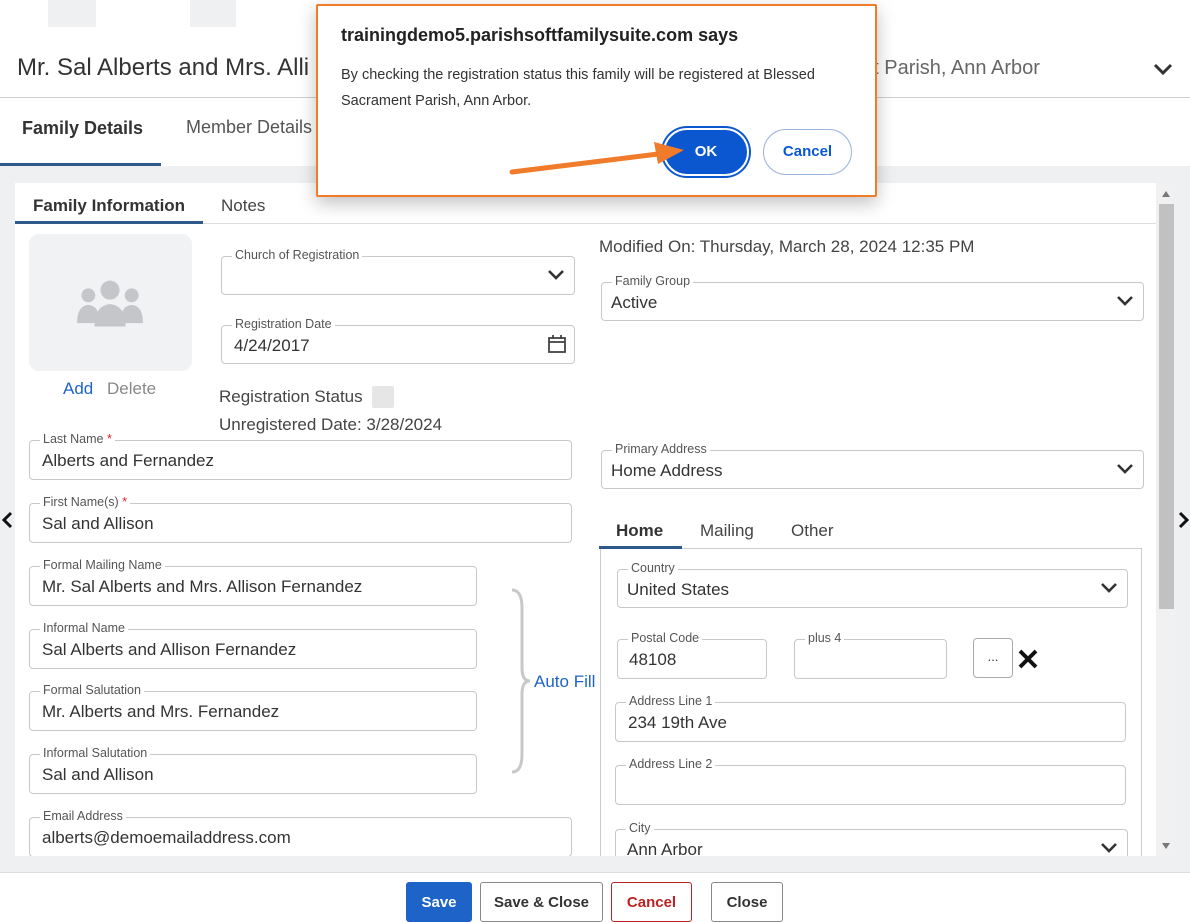 The height and width of the screenshot is (922, 1190). I want to click on formal-salutation-label: Formal Salutation, so click(92, 690).